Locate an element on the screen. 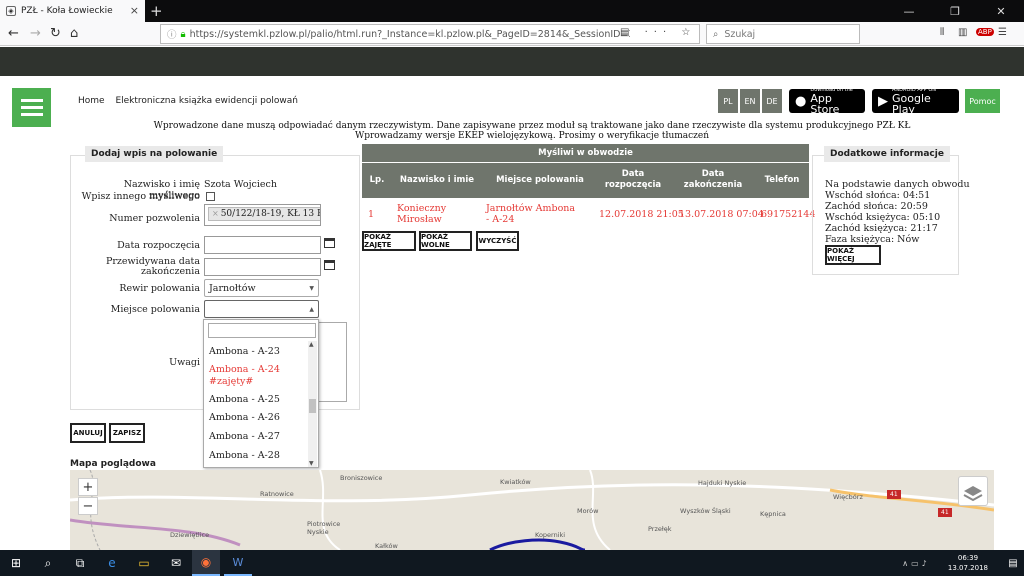 The width and height of the screenshot is (1024, 576). remove-tag-icon: × is located at coordinates (215, 213).